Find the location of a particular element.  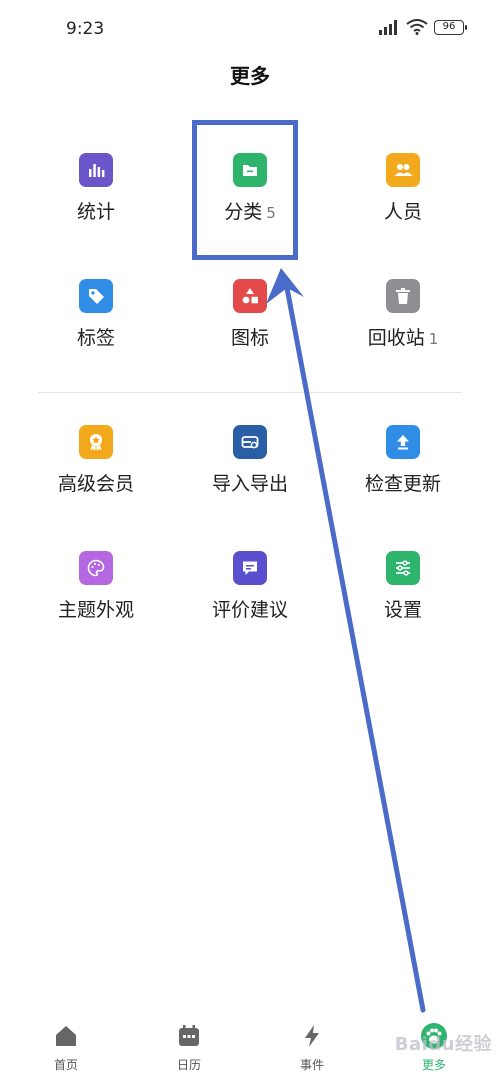

grid-item-premium: 高级会员 is located at coordinates (96, 460).